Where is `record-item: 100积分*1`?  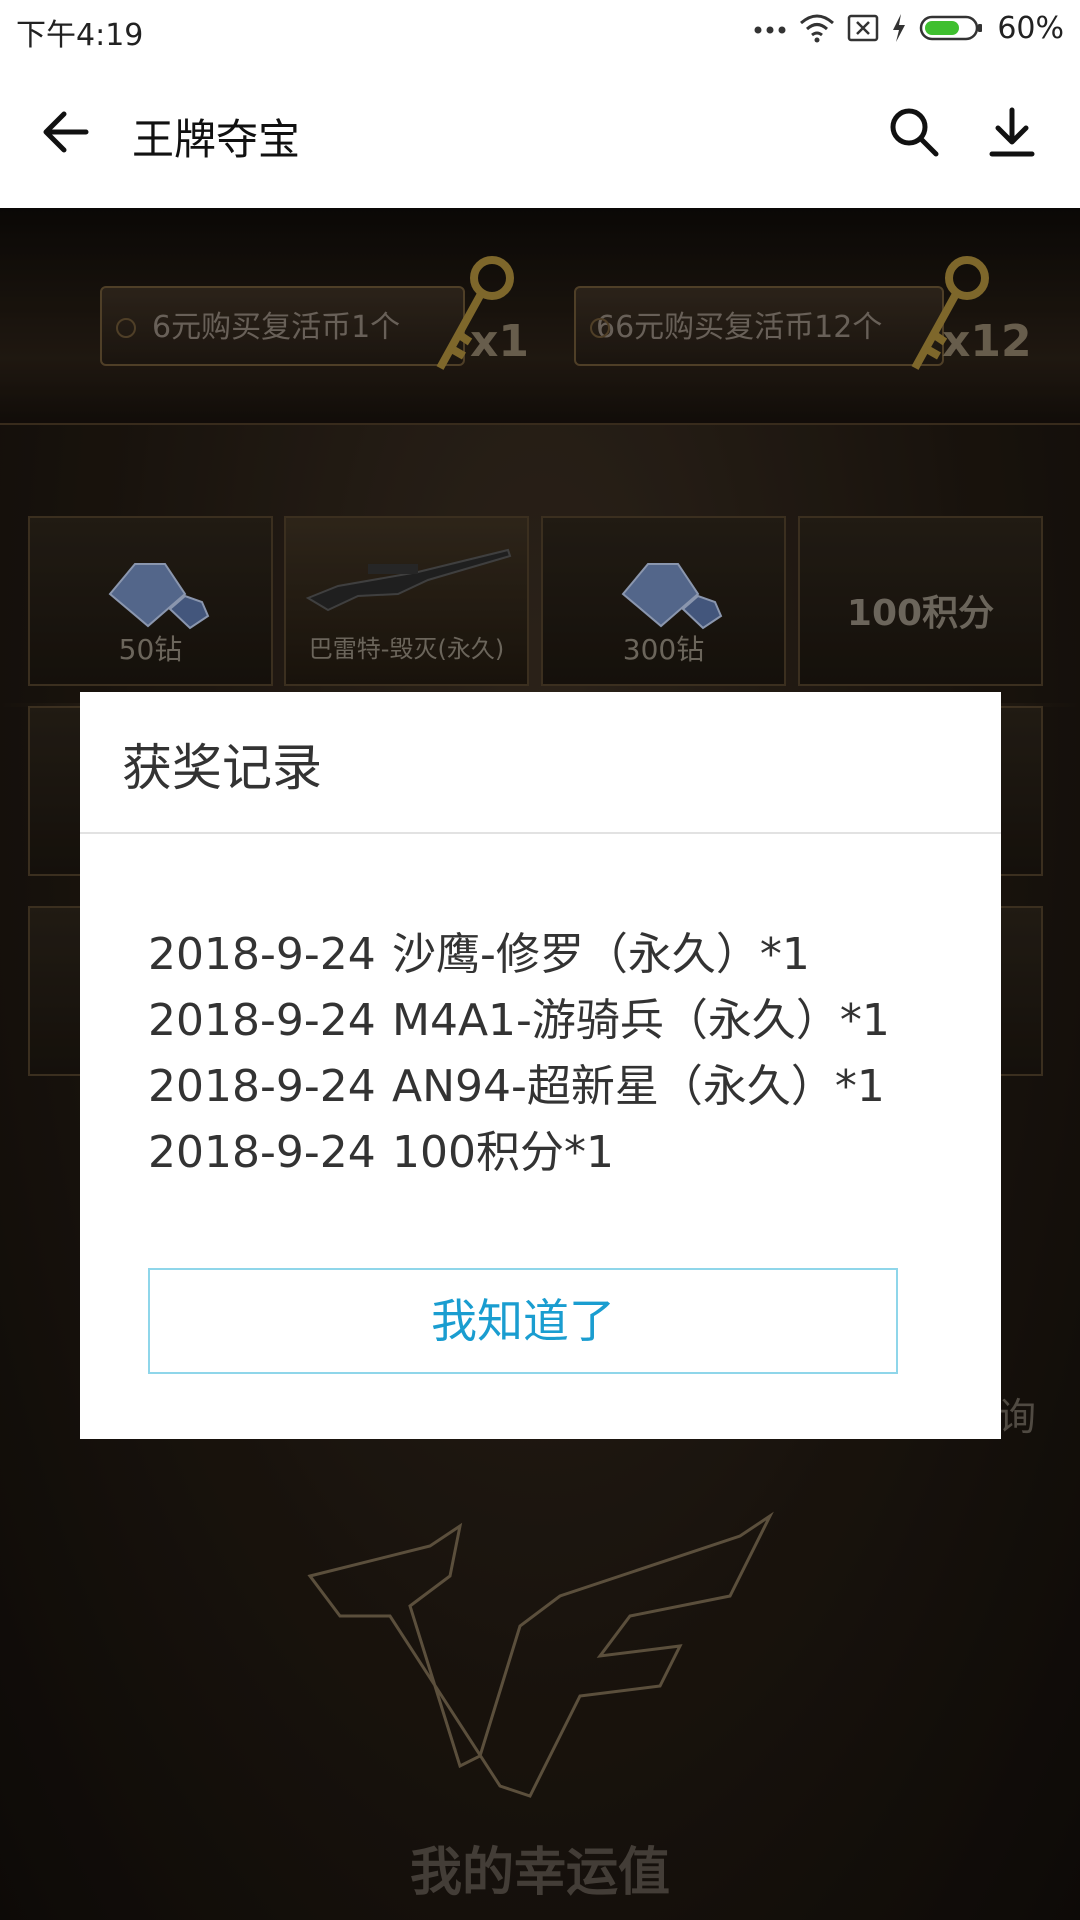 record-item: 100积分*1 is located at coordinates (503, 1152).